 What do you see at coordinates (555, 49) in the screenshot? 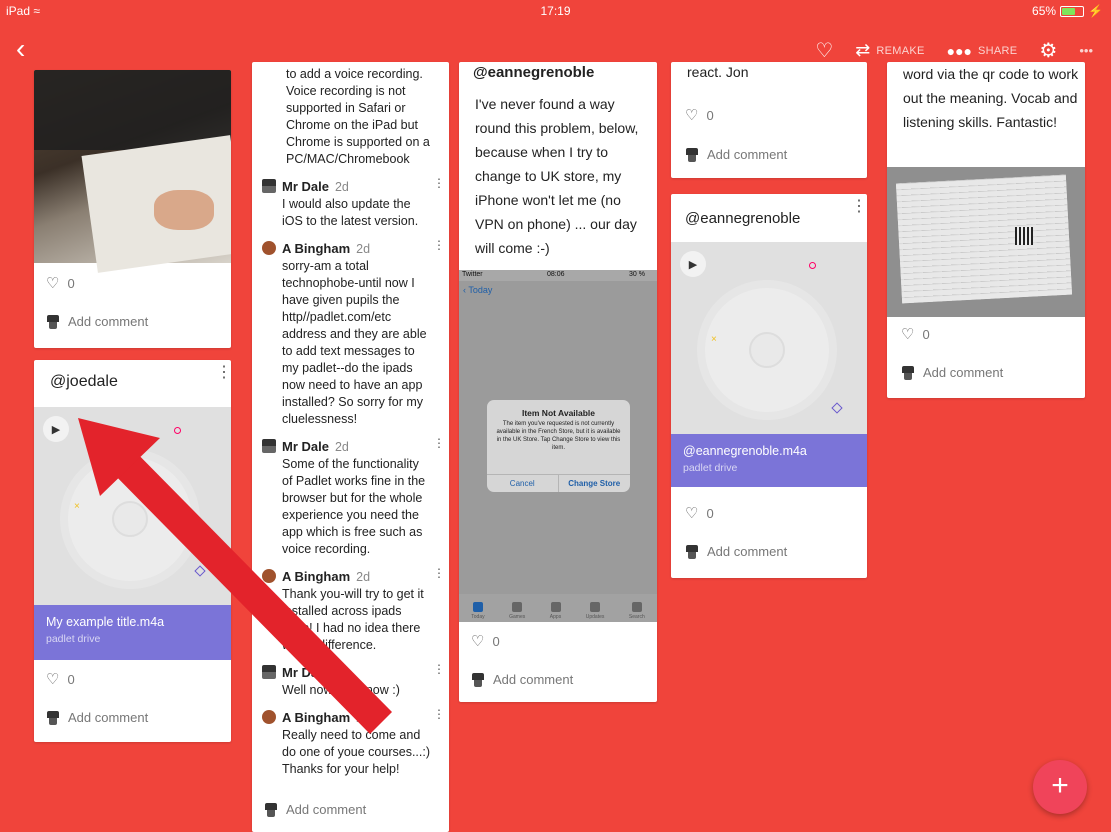
I see `top-toolbar: ‹ ♡ ⇄ REMAKE ●●● SHARE ⚙ •••` at bounding box center [555, 49].